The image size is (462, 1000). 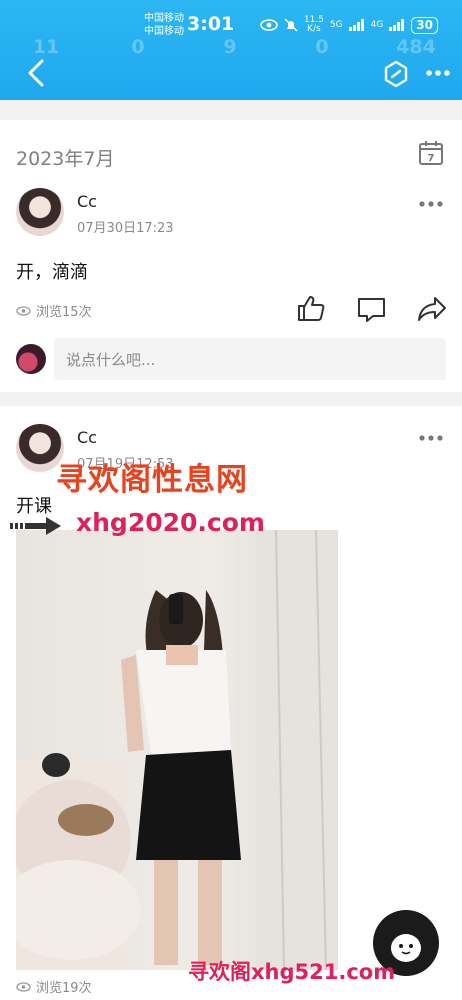 I want to click on eye-icon, so click(x=269, y=25).